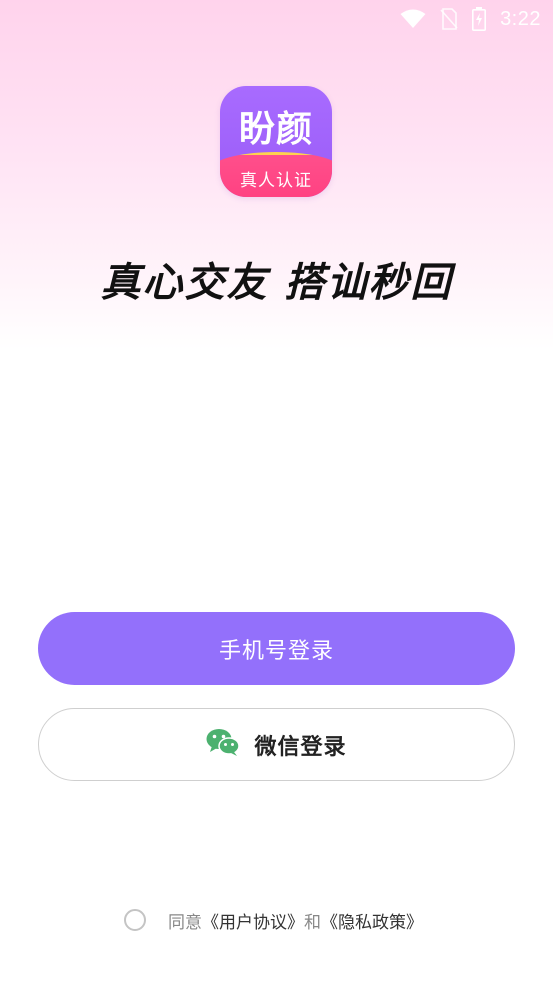 Image resolution: width=553 pixels, height=983 pixels. I want to click on status-bar: 3:22, so click(276, 19).